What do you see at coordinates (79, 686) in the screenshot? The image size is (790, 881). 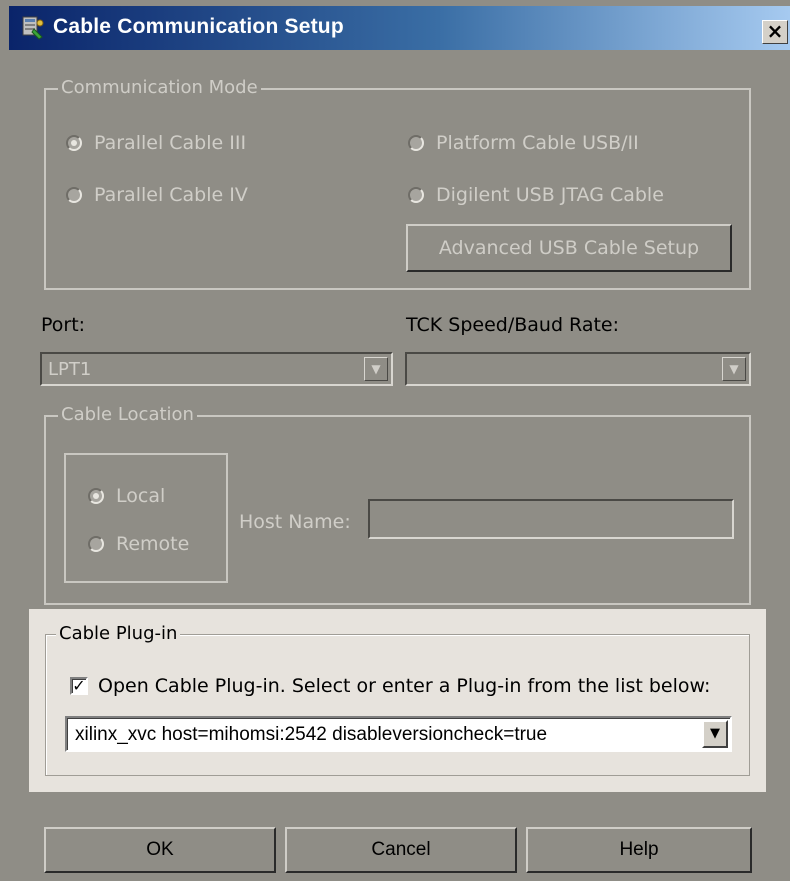 I see `open-cable-plugin-checkbox: ✓` at bounding box center [79, 686].